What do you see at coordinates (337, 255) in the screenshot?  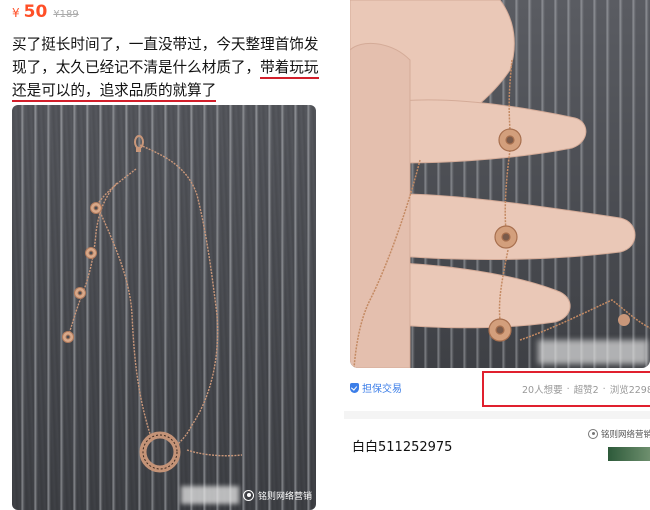 I see `panel-divider` at bounding box center [337, 255].